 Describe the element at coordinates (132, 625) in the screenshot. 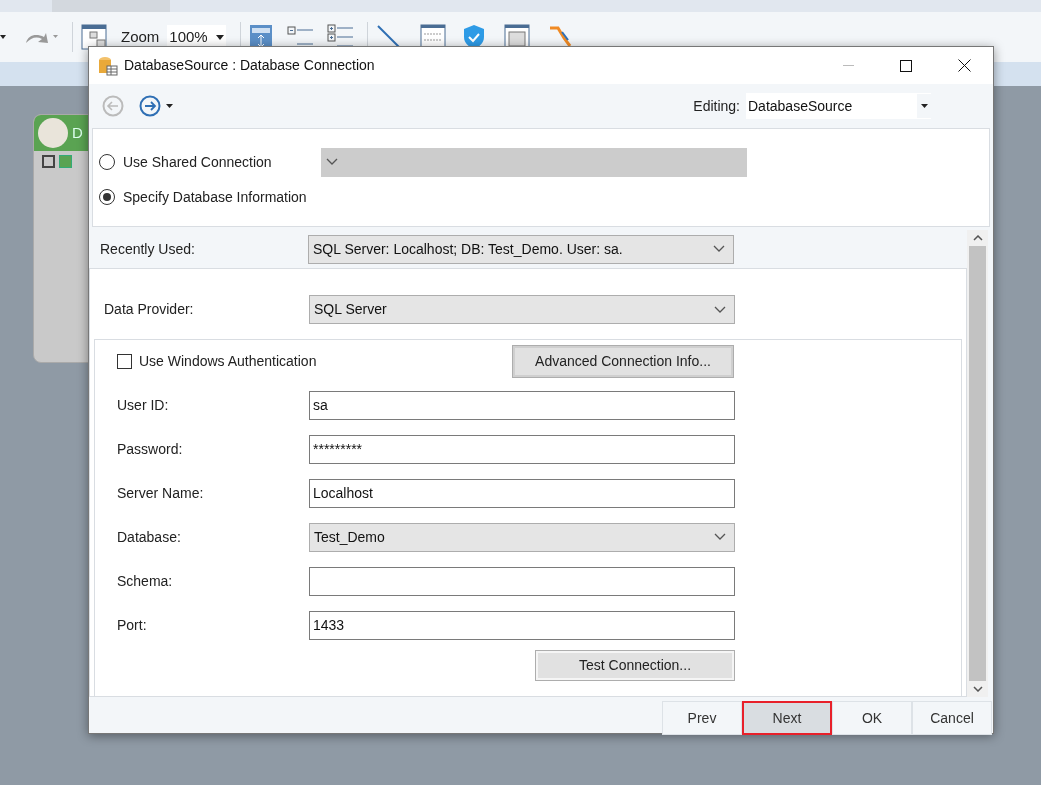

I see `field-label: Port:` at that location.